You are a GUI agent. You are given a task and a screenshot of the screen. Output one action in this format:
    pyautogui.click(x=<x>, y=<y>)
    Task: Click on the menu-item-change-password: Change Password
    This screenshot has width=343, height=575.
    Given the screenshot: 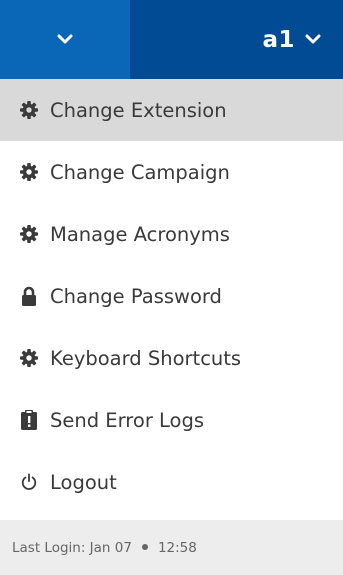 What is the action you would take?
    pyautogui.click(x=171, y=296)
    